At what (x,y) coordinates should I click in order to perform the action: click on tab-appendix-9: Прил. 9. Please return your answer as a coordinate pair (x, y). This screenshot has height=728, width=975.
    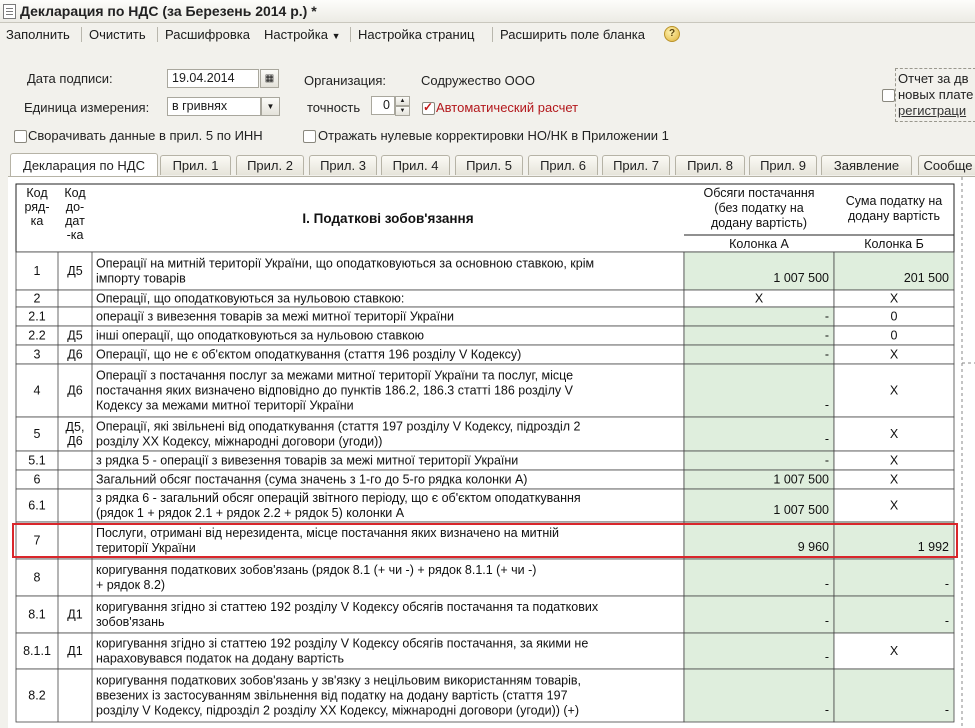
    Looking at the image, I should click on (783, 165).